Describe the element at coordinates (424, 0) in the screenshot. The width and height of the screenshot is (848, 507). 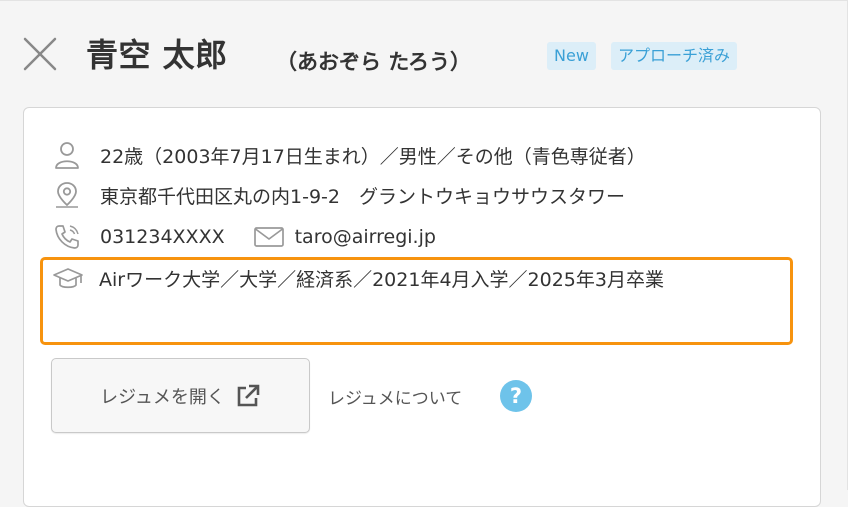
I see `top-divider` at that location.